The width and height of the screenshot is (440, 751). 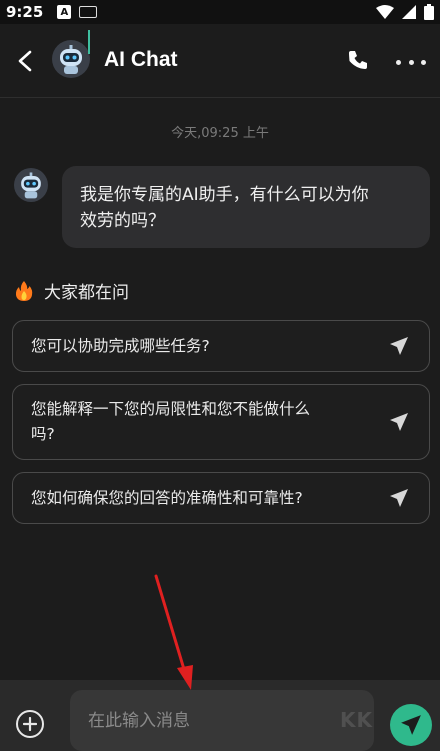 I want to click on more-options-button, so click(x=411, y=62).